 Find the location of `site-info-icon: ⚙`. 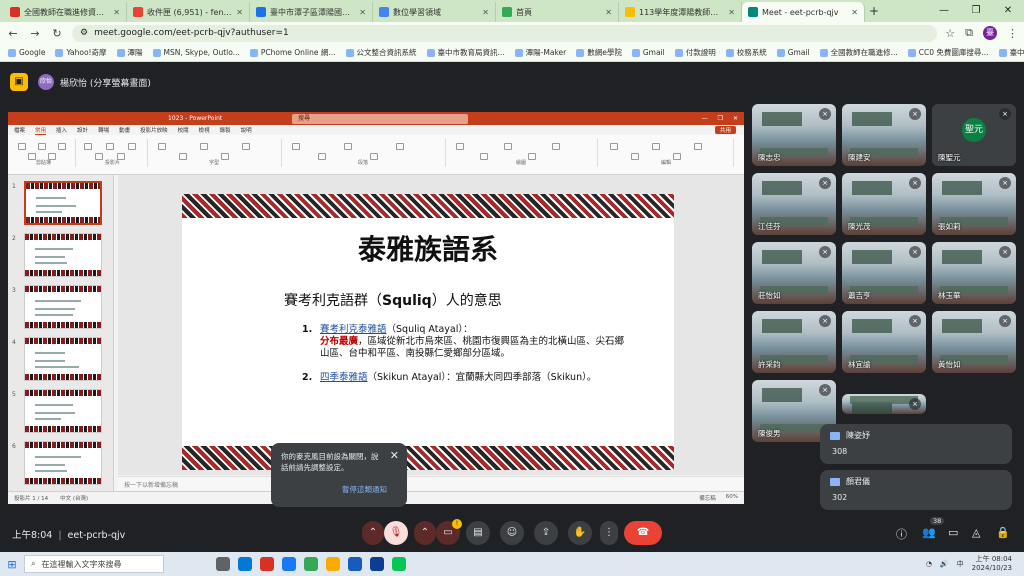

site-info-icon: ⚙ is located at coordinates (84, 33).